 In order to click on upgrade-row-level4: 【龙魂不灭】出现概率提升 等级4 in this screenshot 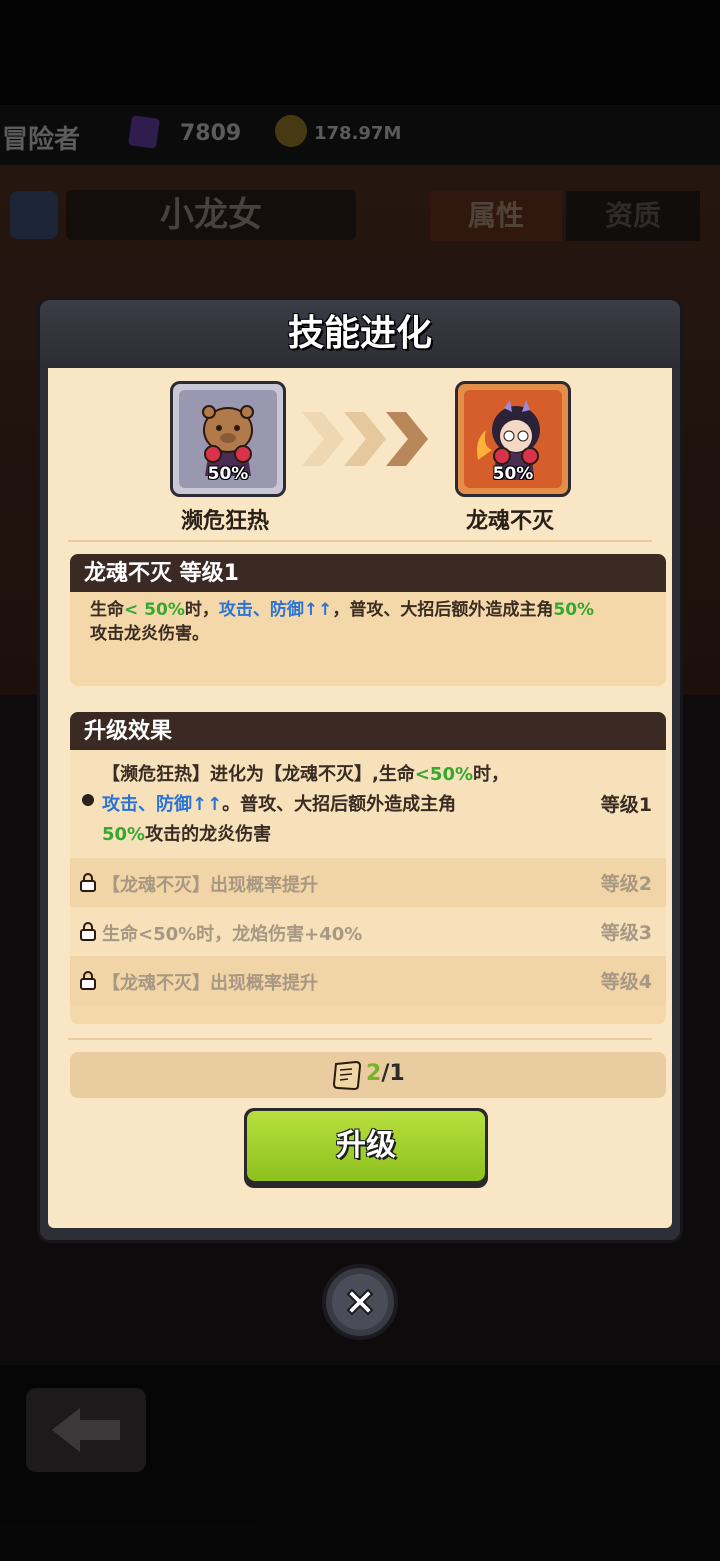, I will do `click(368, 980)`.